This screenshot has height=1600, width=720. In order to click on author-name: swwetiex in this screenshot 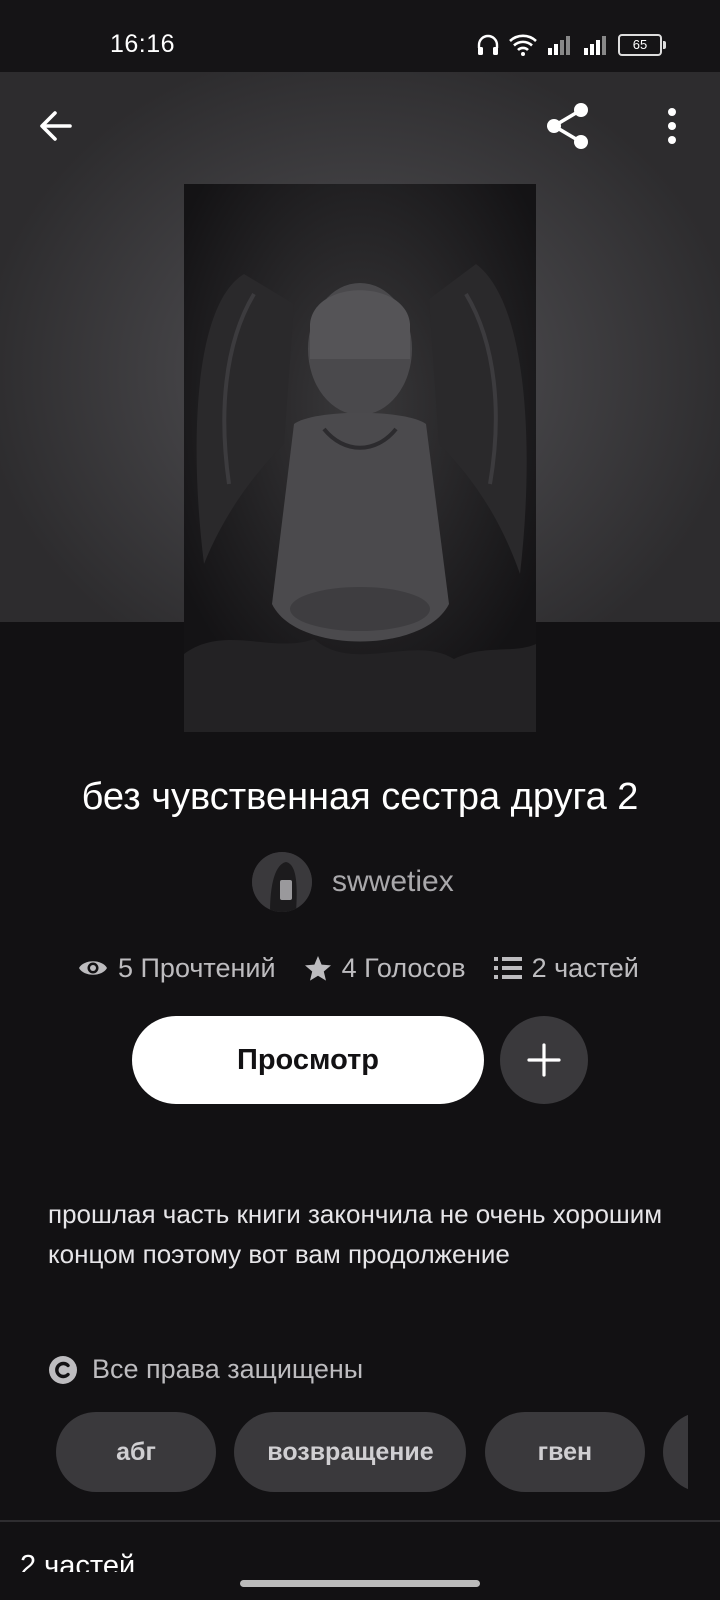, I will do `click(393, 881)`.